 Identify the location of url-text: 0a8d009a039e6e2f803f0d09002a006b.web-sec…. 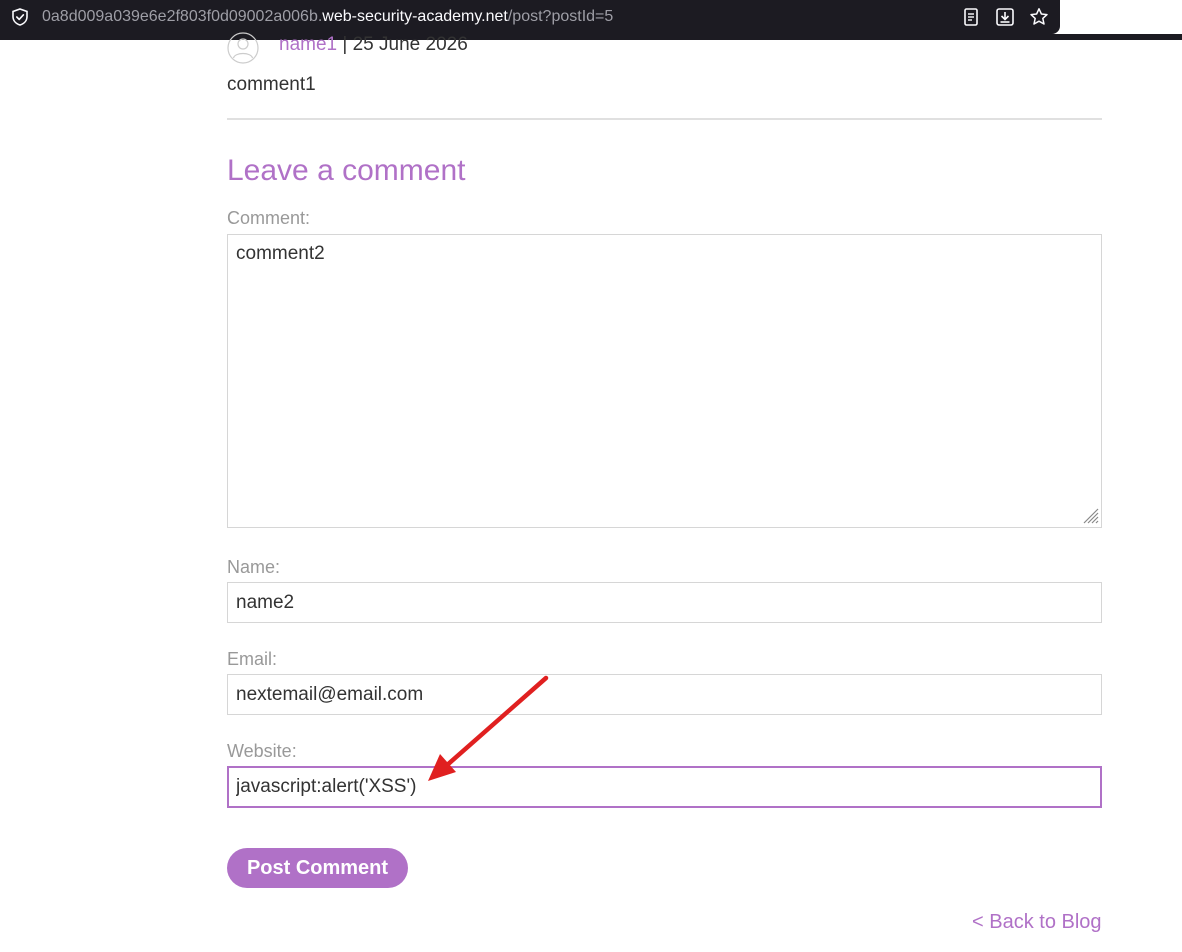
(327, 17).